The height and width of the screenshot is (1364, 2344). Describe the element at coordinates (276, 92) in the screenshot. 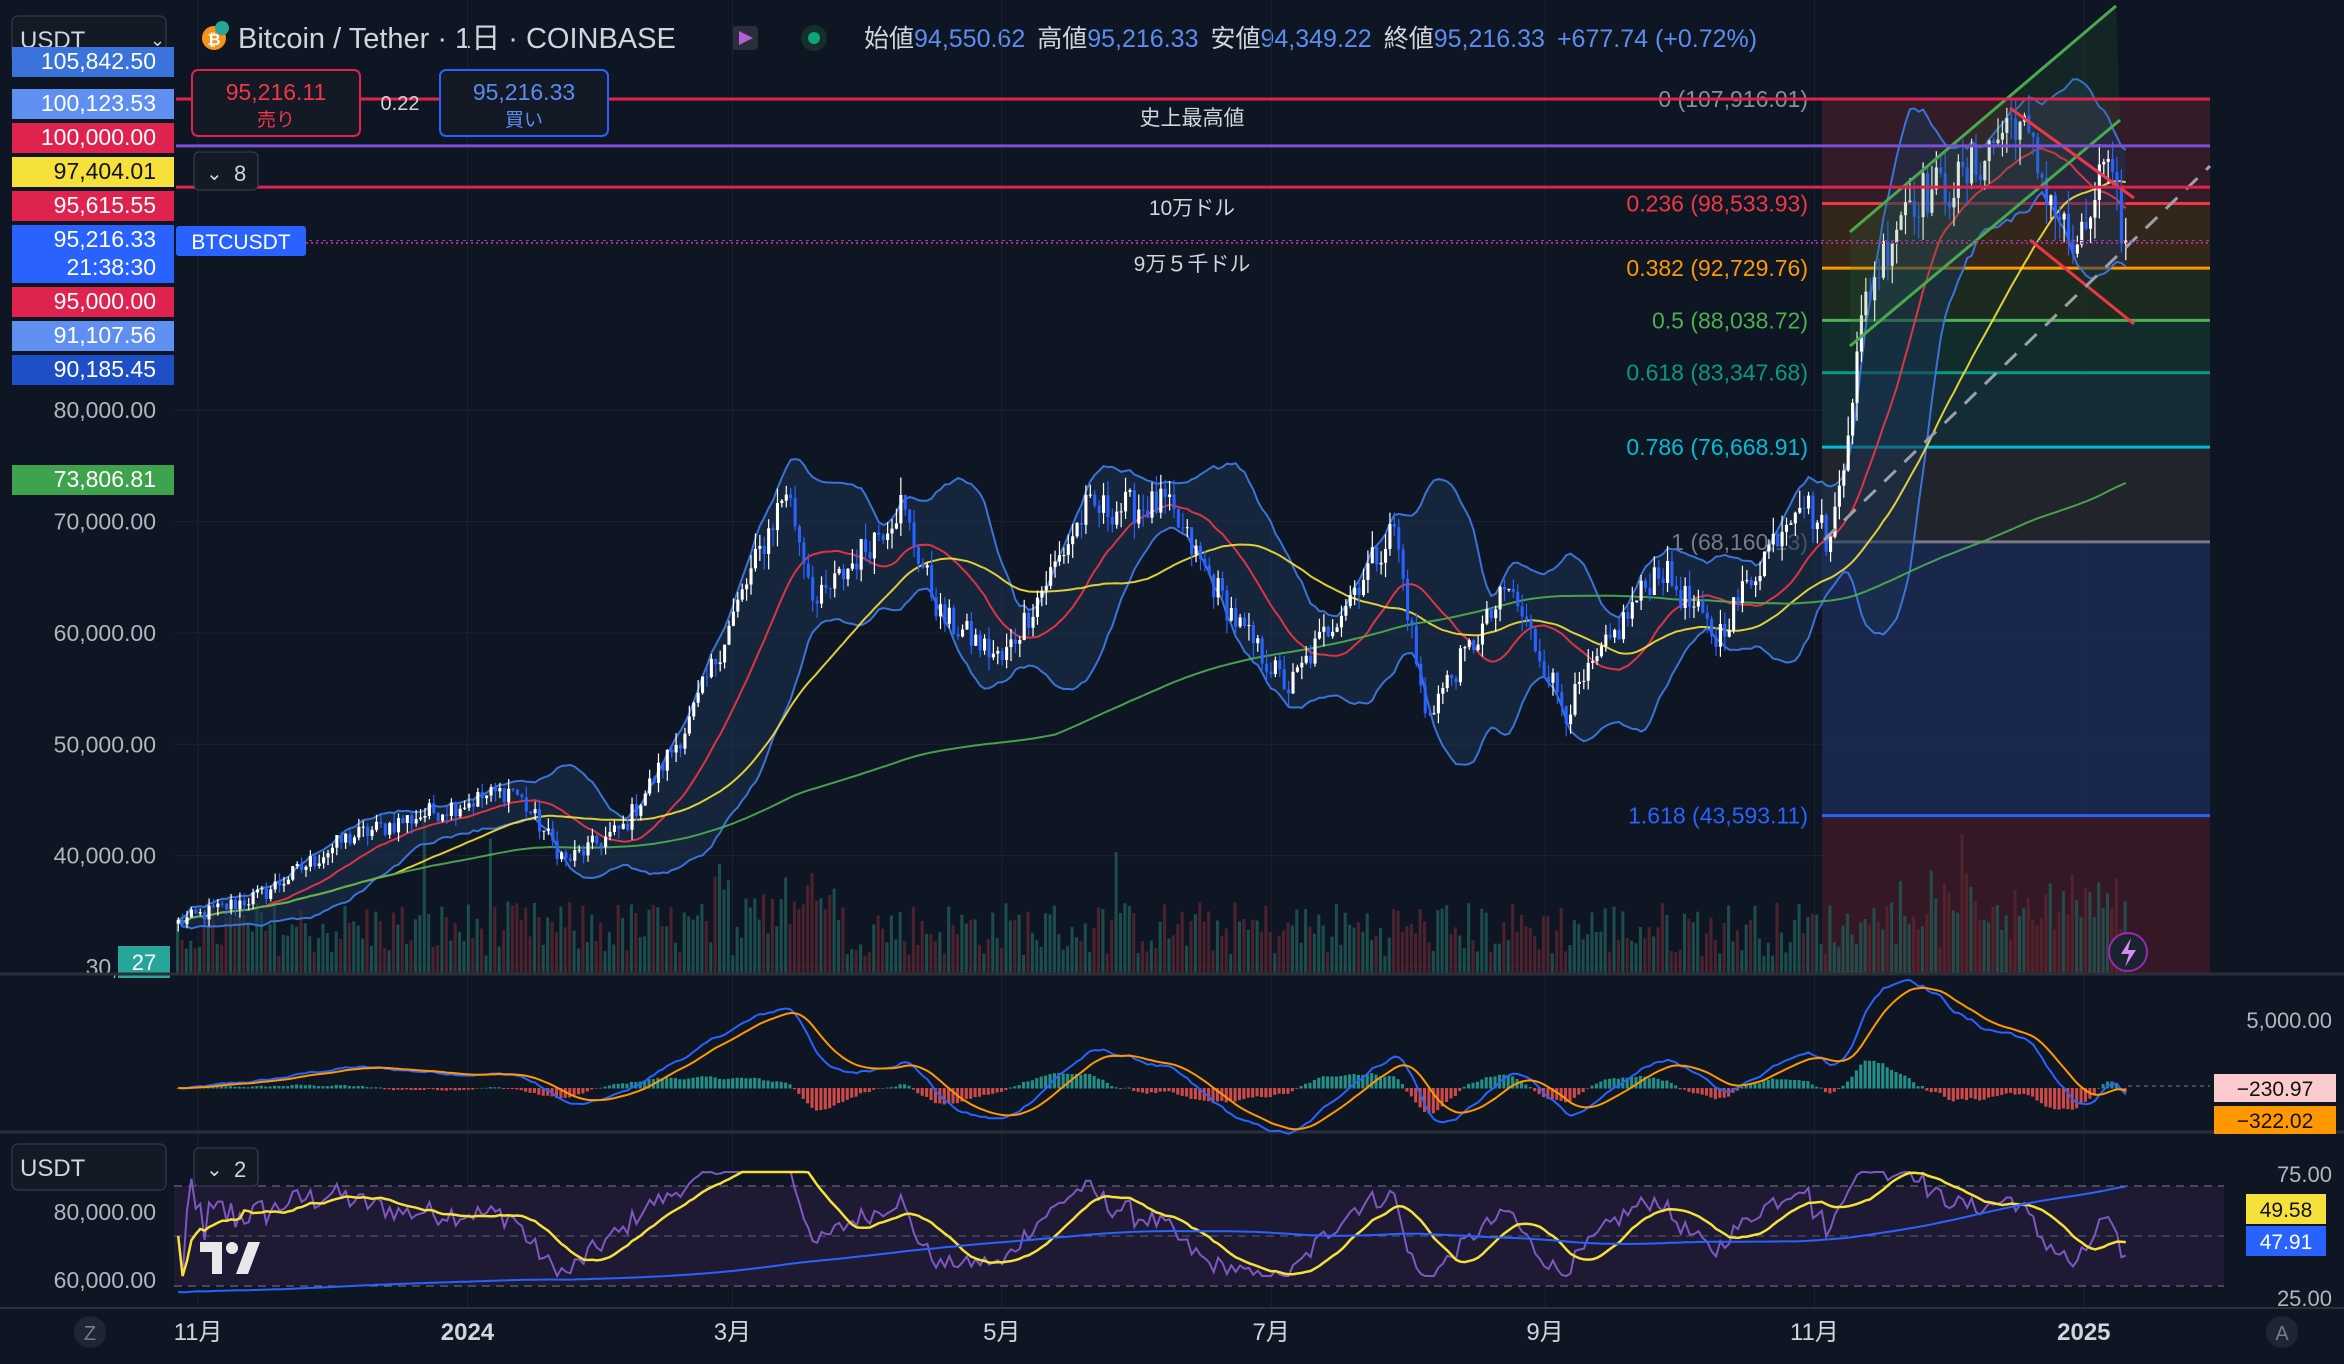

I see `sell-price: 95,216.11` at that location.